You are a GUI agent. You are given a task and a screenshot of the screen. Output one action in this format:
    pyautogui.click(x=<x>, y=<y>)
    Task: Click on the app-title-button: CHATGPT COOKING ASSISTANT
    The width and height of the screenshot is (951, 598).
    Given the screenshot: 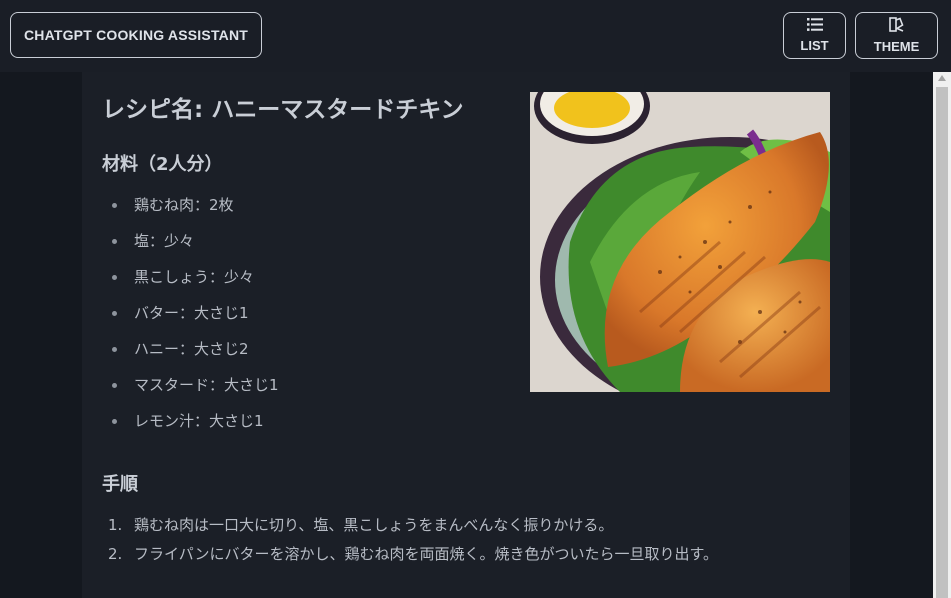 What is the action you would take?
    pyautogui.click(x=136, y=35)
    